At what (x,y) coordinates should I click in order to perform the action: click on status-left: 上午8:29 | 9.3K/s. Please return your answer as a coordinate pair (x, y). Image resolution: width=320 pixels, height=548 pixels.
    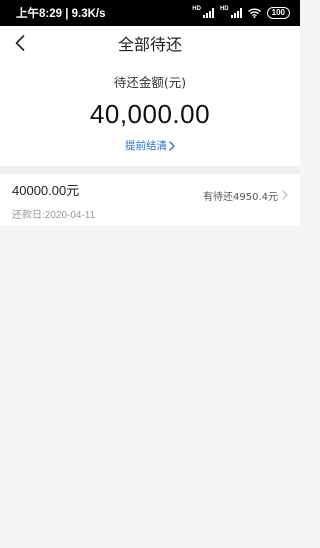
    Looking at the image, I should click on (61, 13).